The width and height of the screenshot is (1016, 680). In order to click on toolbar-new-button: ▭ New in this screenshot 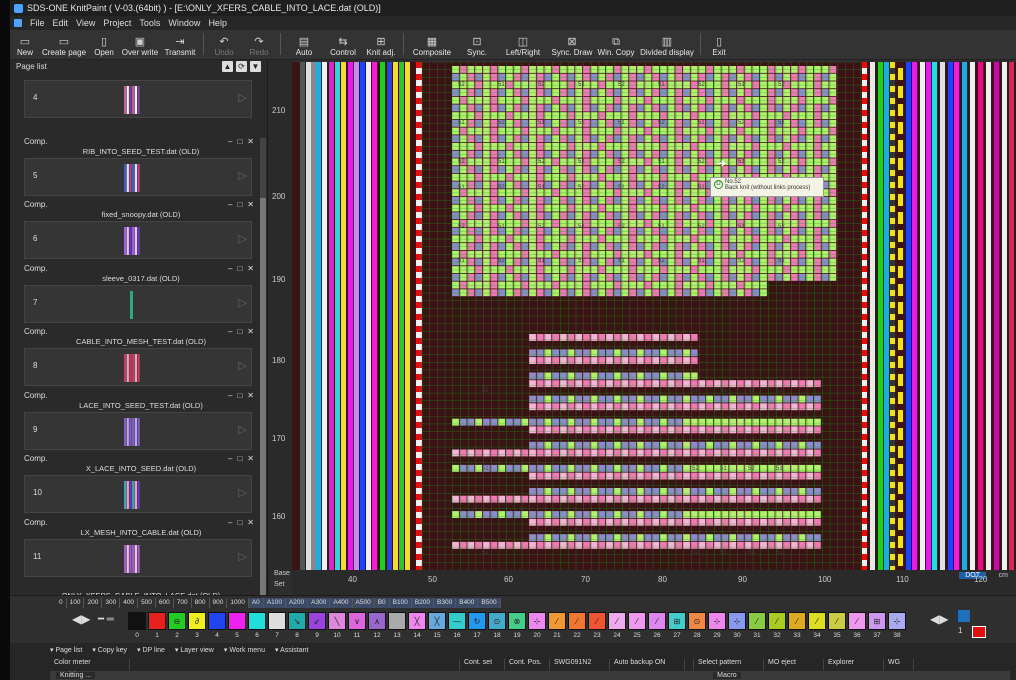, I will do `click(25, 43)`.